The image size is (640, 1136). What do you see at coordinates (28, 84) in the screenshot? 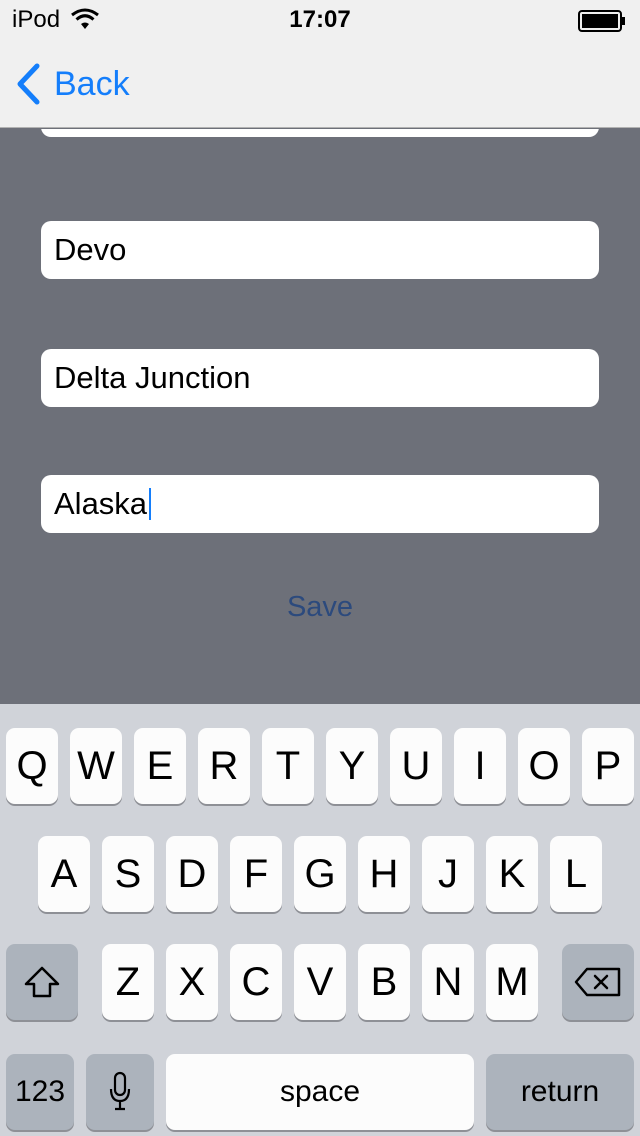
I see `chevron-left-icon` at bounding box center [28, 84].